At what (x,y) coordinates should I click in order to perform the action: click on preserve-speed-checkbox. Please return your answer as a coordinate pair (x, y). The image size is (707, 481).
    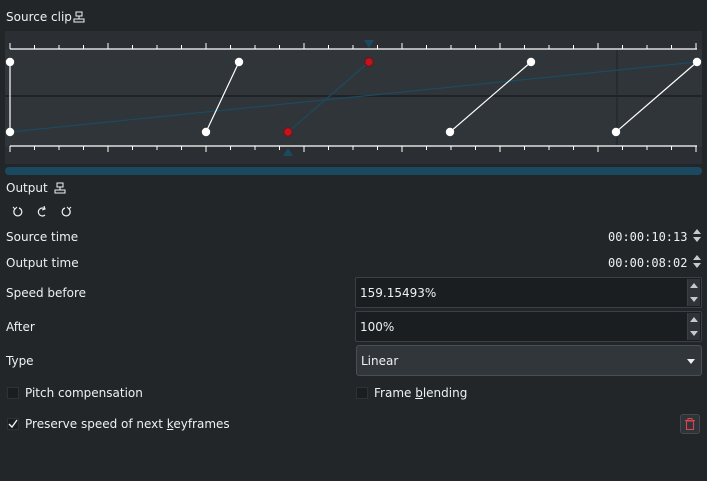
    Looking at the image, I should click on (13, 424).